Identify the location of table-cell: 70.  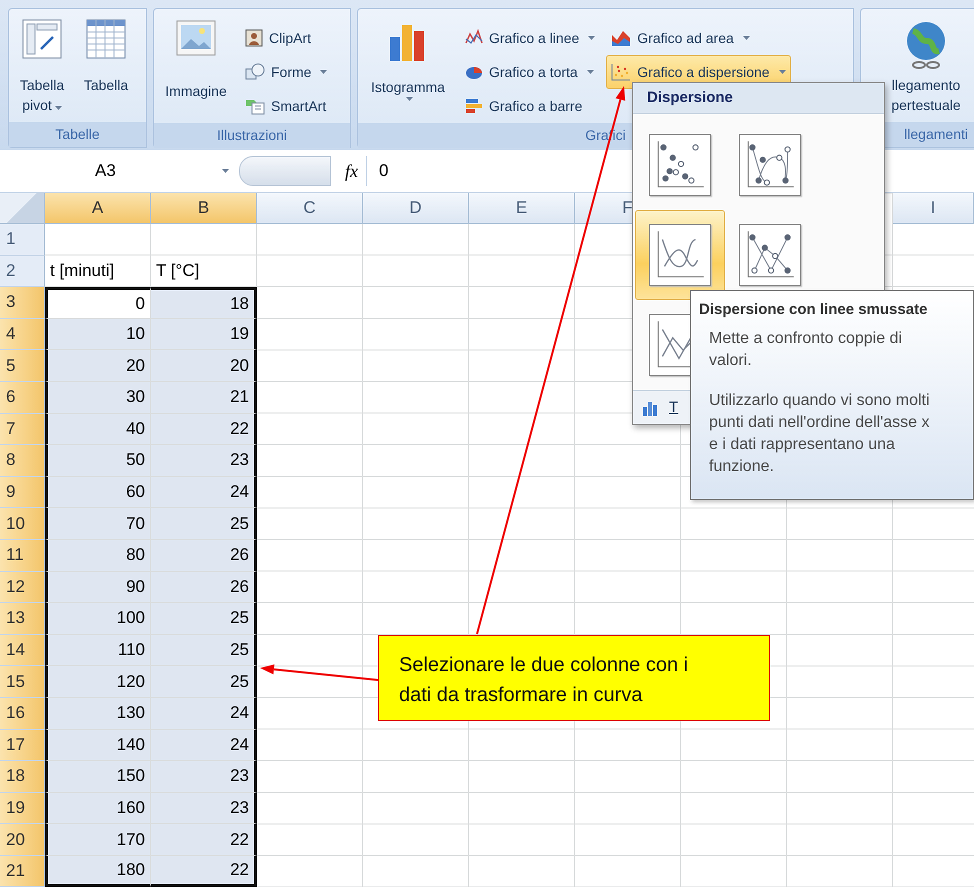
(98, 524).